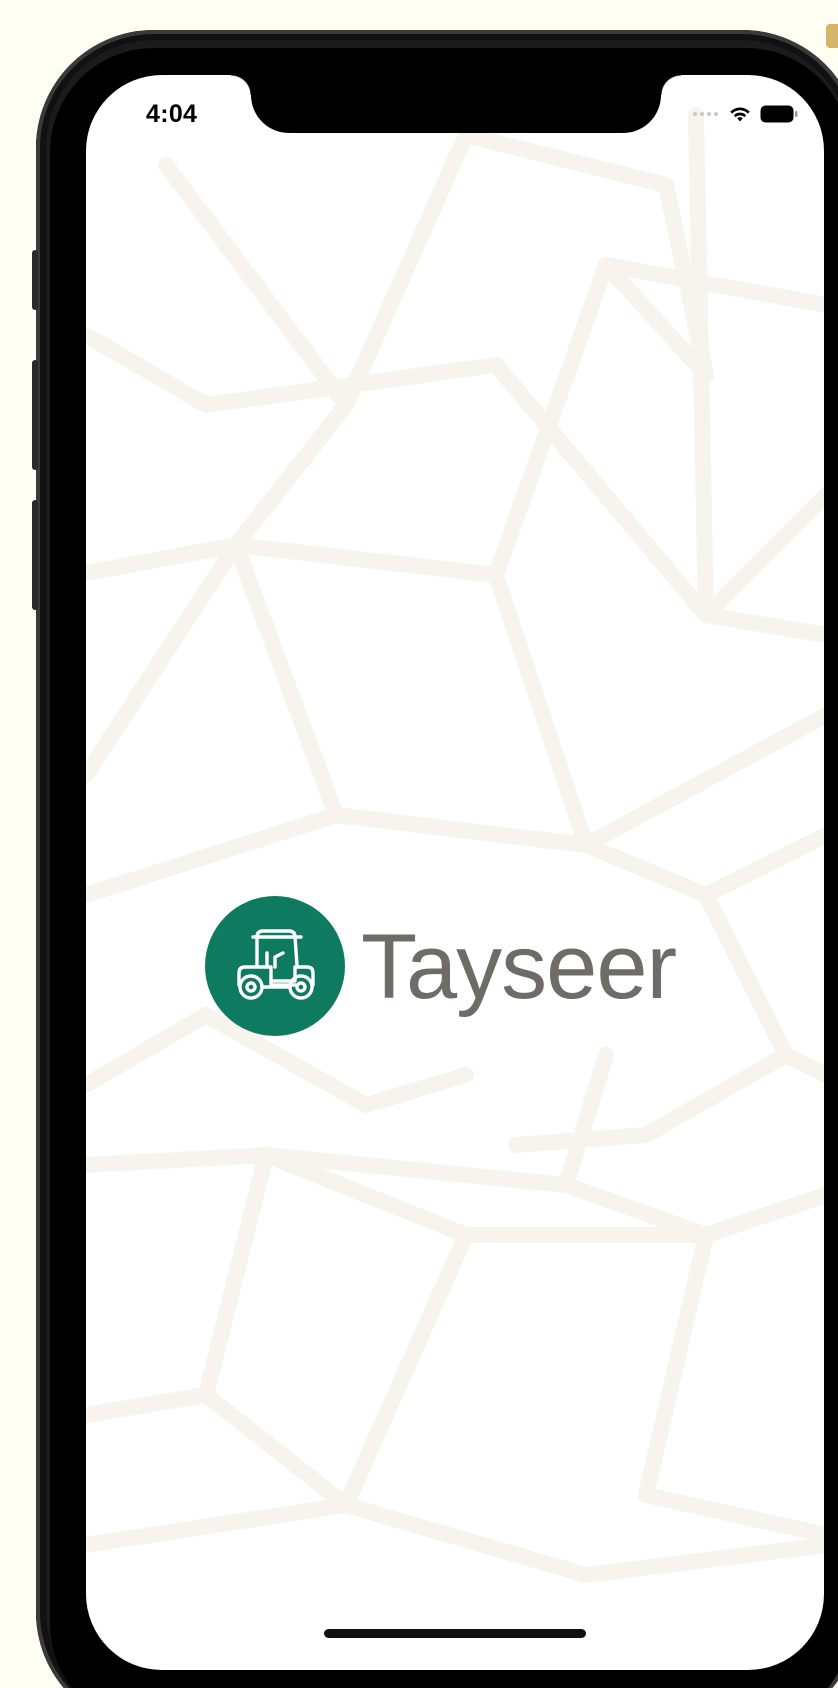  I want to click on mute-switch, so click(35, 280).